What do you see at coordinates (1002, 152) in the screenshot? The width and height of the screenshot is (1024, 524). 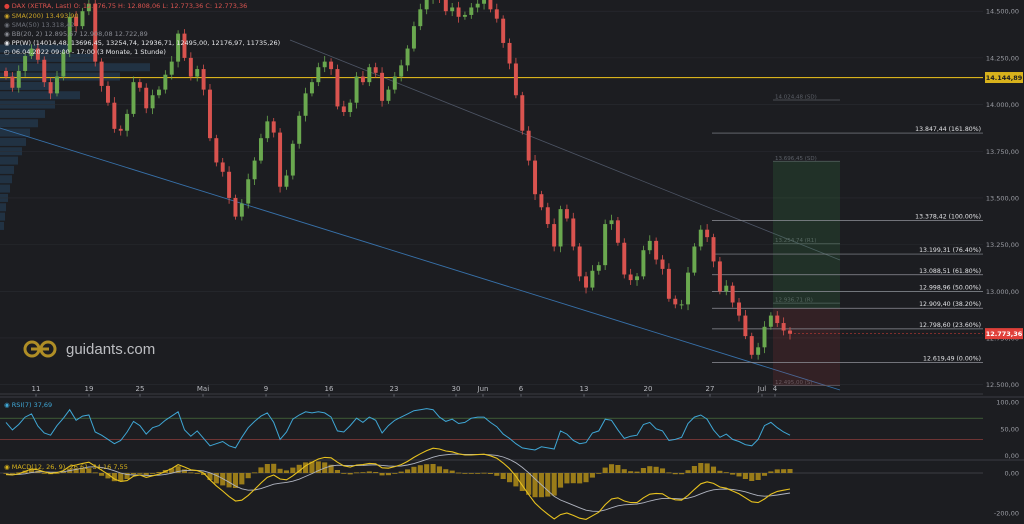 I see `y-tick-label: 13.750,00` at bounding box center [1002, 152].